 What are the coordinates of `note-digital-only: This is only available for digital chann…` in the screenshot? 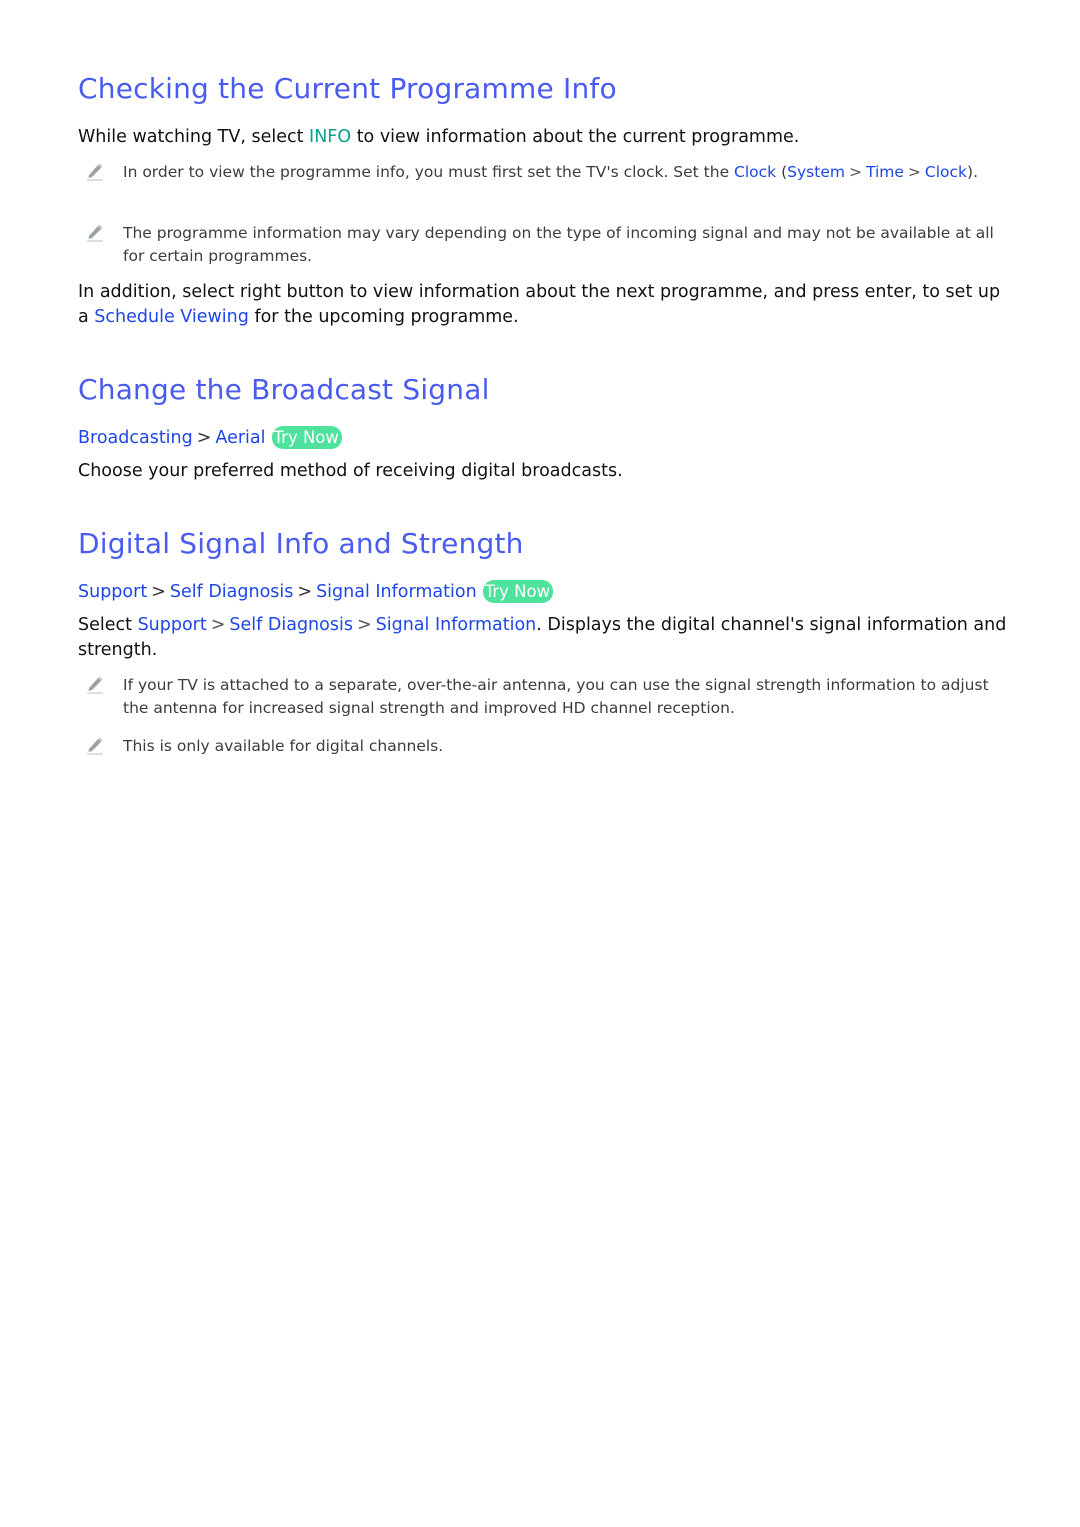 It's located at (545, 746).